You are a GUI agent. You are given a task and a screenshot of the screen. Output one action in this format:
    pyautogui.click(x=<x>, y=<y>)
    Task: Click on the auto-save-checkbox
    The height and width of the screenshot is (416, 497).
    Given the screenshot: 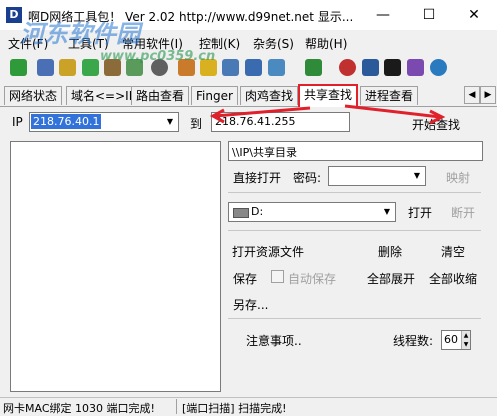 What is the action you would take?
    pyautogui.click(x=277, y=276)
    